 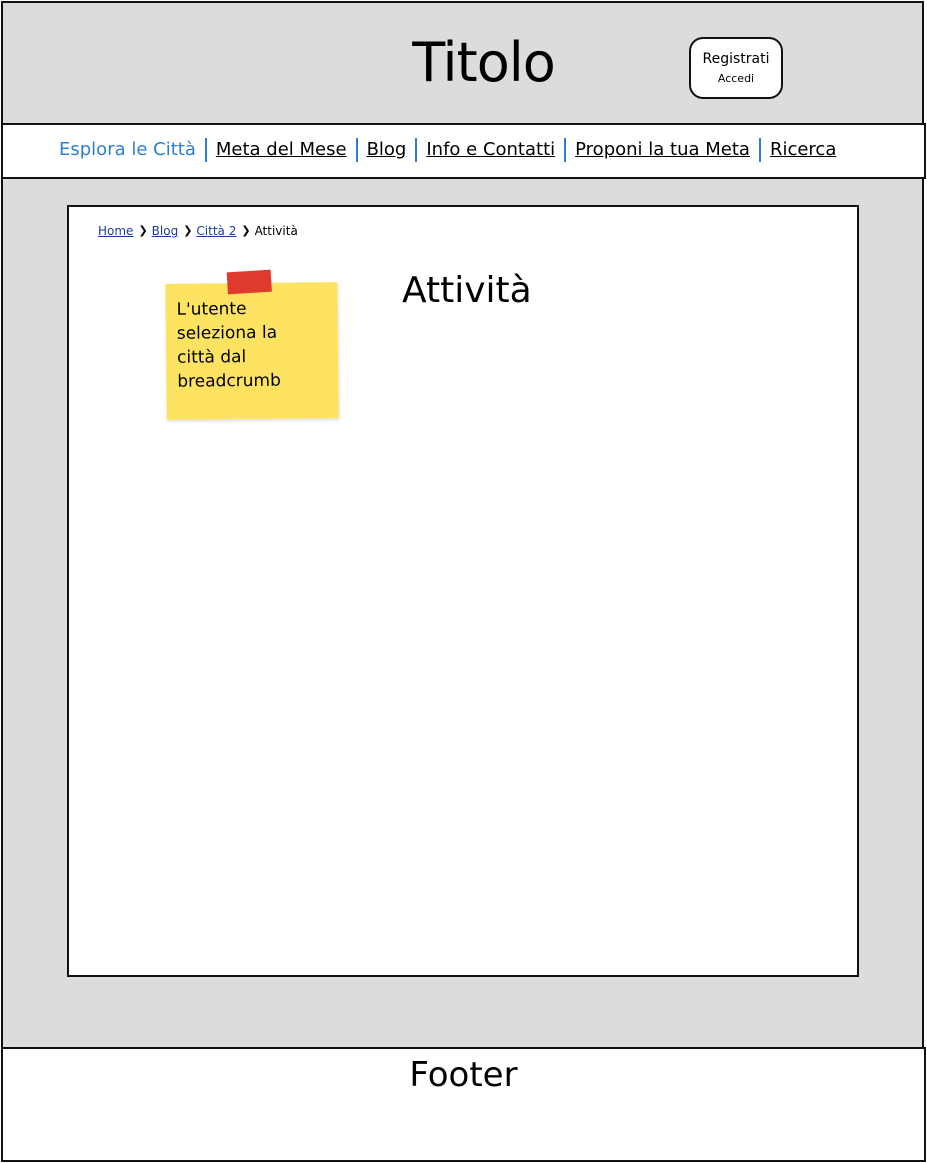 I want to click on nav-item-meta-del-mese: Meta del Mese, so click(x=281, y=150).